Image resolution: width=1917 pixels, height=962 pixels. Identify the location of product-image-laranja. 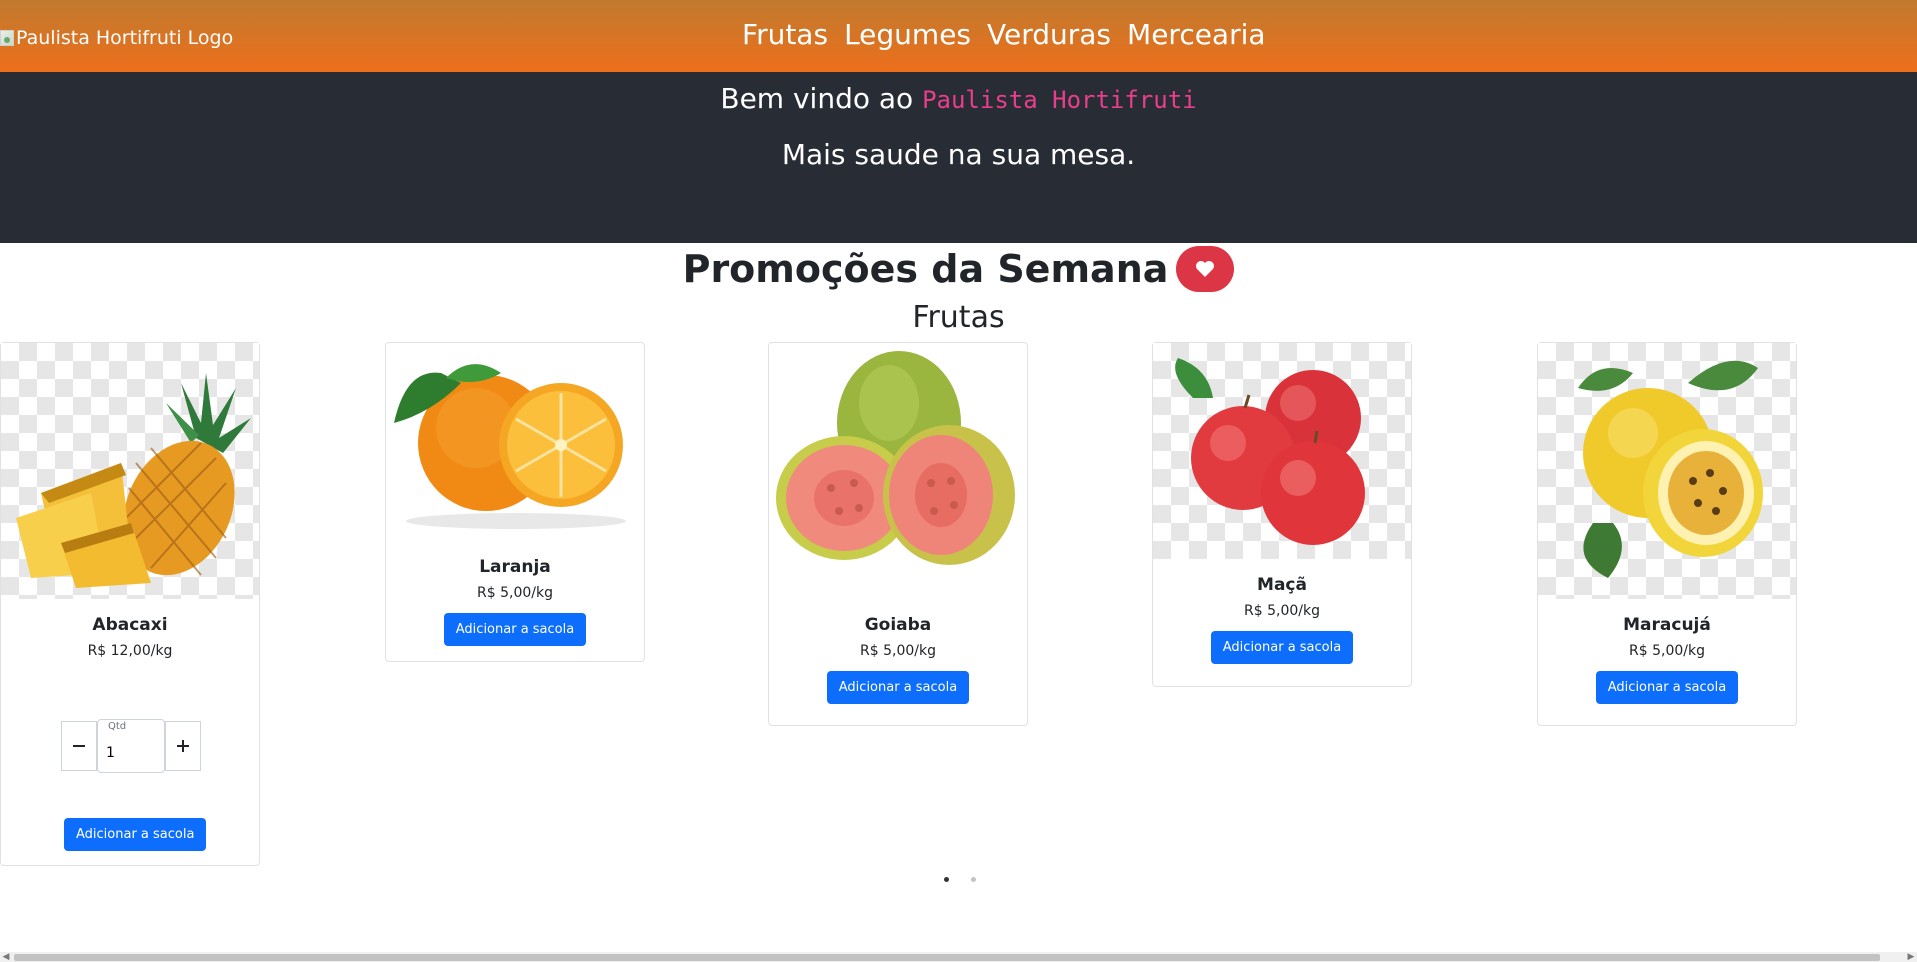
(515, 438).